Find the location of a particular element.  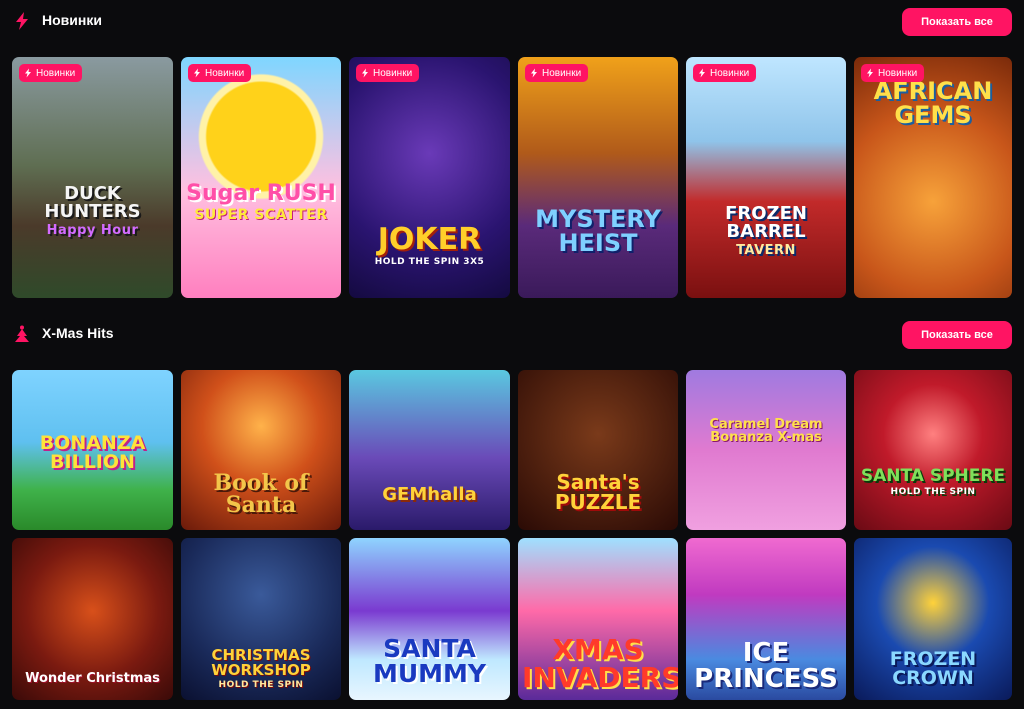

game-title: Wonder Christmas is located at coordinates (92, 678).